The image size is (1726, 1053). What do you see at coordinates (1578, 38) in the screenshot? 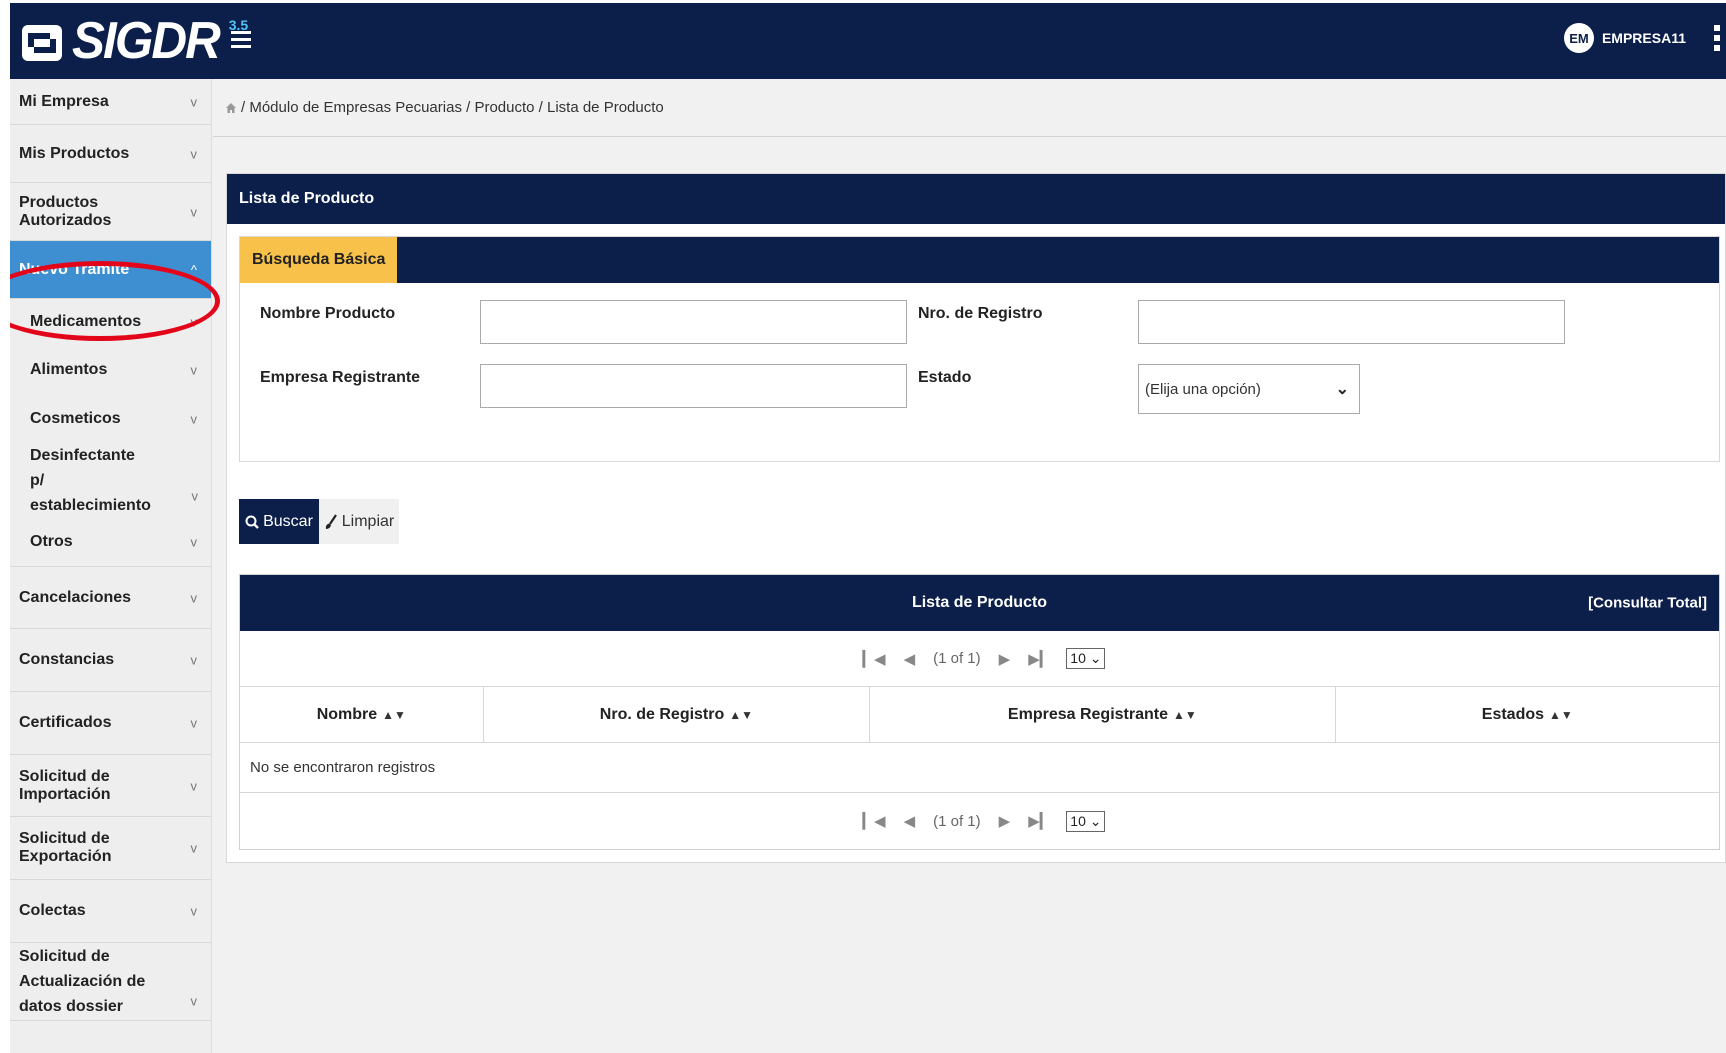
I see `avatar: EM` at bounding box center [1578, 38].